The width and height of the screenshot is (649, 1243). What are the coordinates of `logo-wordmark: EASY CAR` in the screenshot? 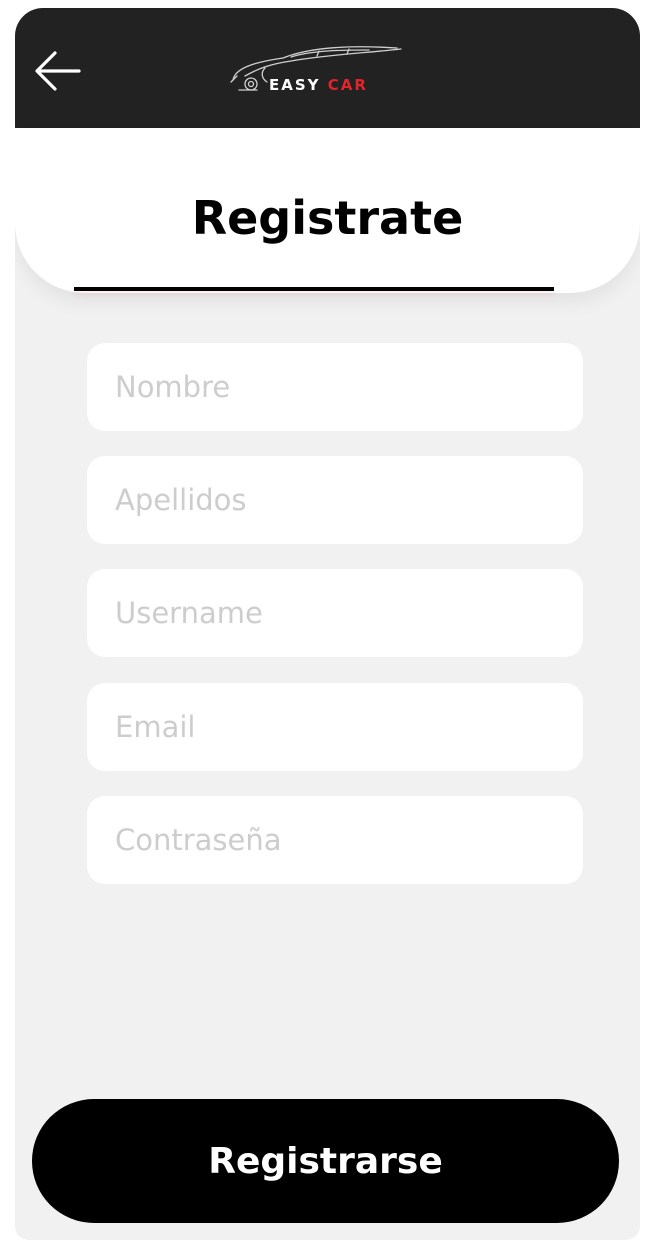 It's located at (318, 85).